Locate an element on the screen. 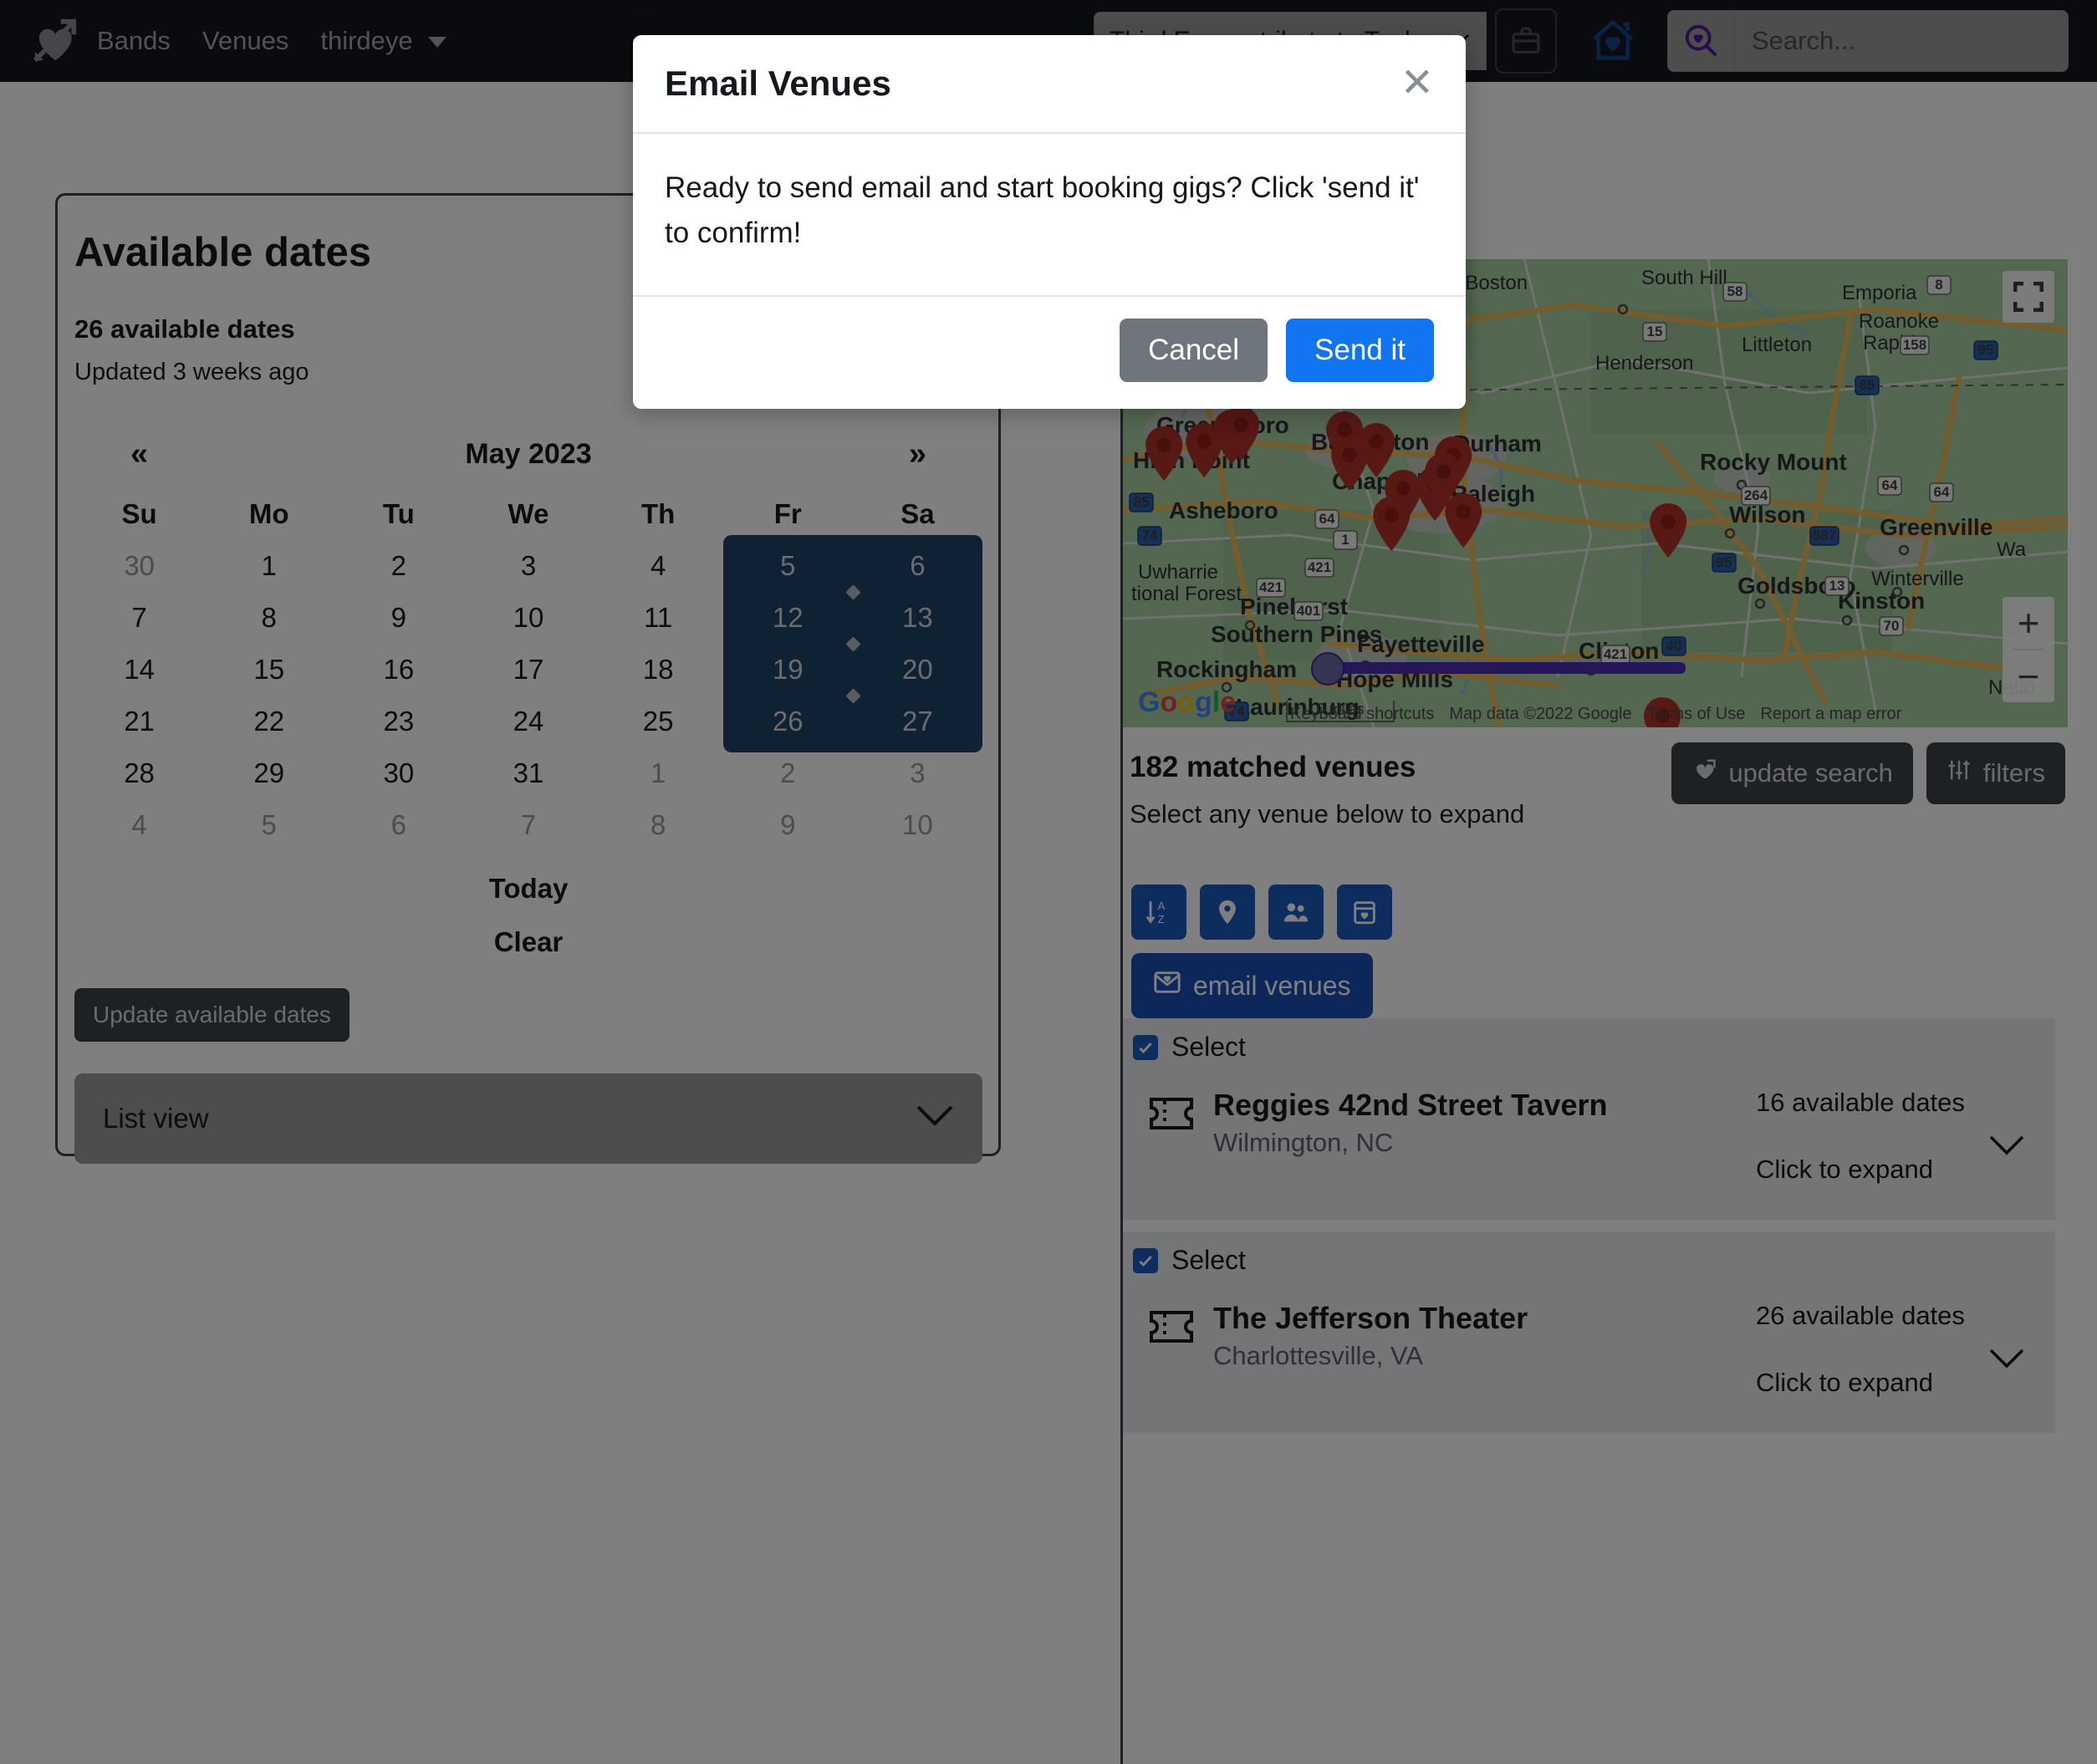  send-it-button: Send it is located at coordinates (1360, 350).